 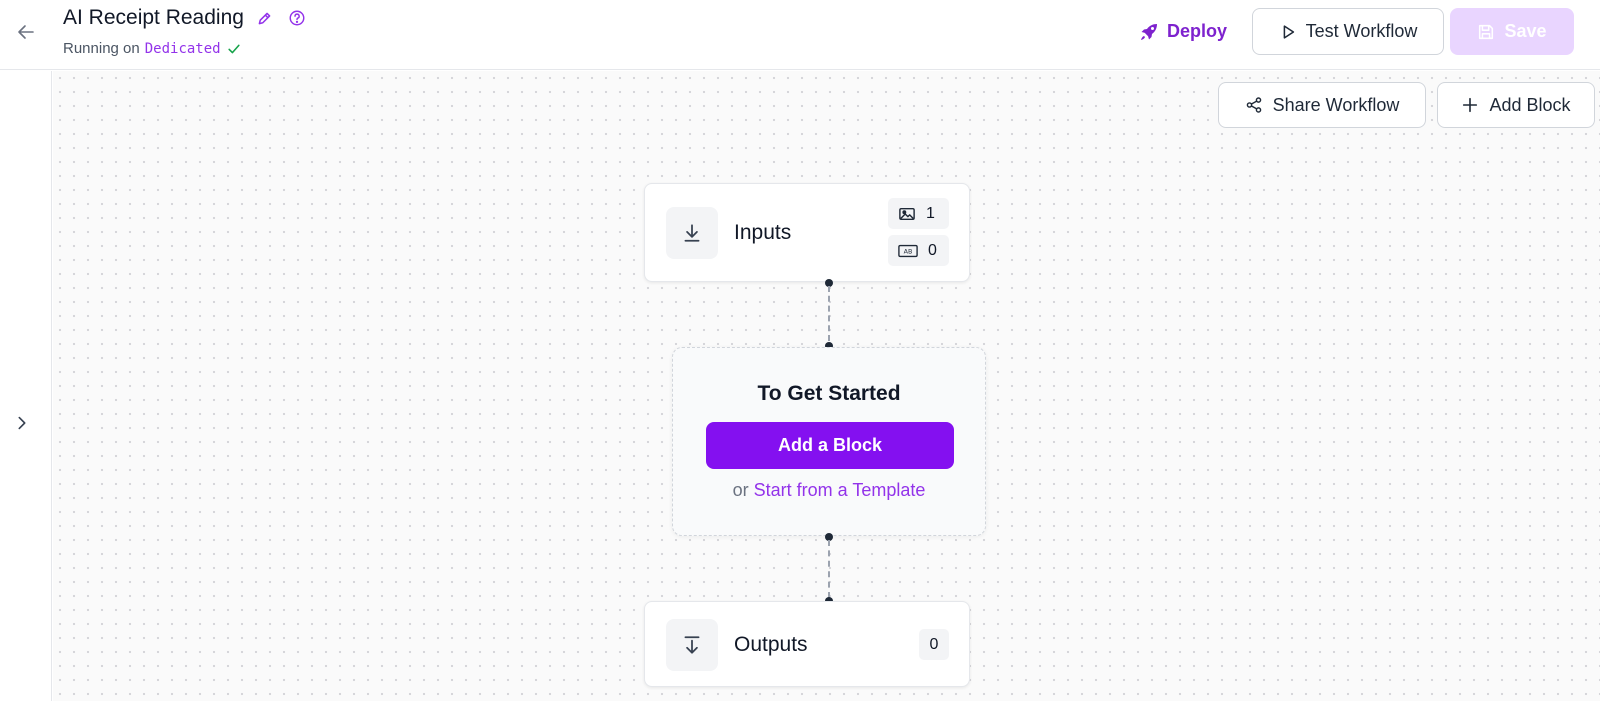 I want to click on output-count-badge: 0, so click(x=934, y=644).